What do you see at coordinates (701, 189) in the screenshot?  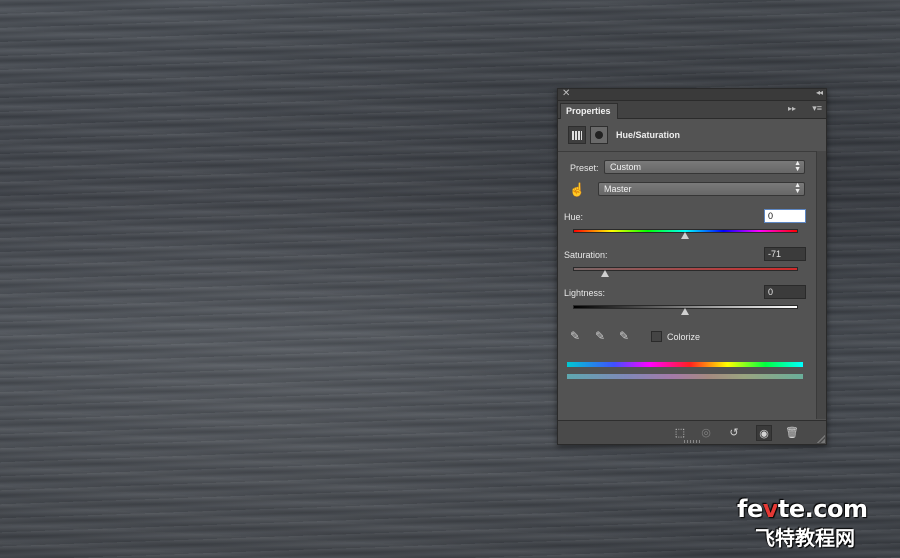 I see `channel-select: Master ▲ ▼` at bounding box center [701, 189].